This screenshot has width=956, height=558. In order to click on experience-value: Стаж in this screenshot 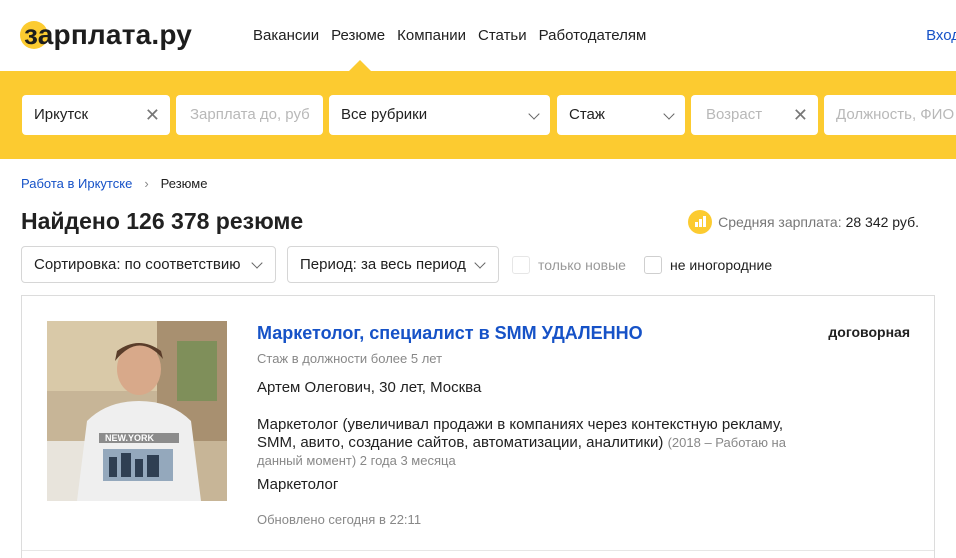, I will do `click(587, 114)`.